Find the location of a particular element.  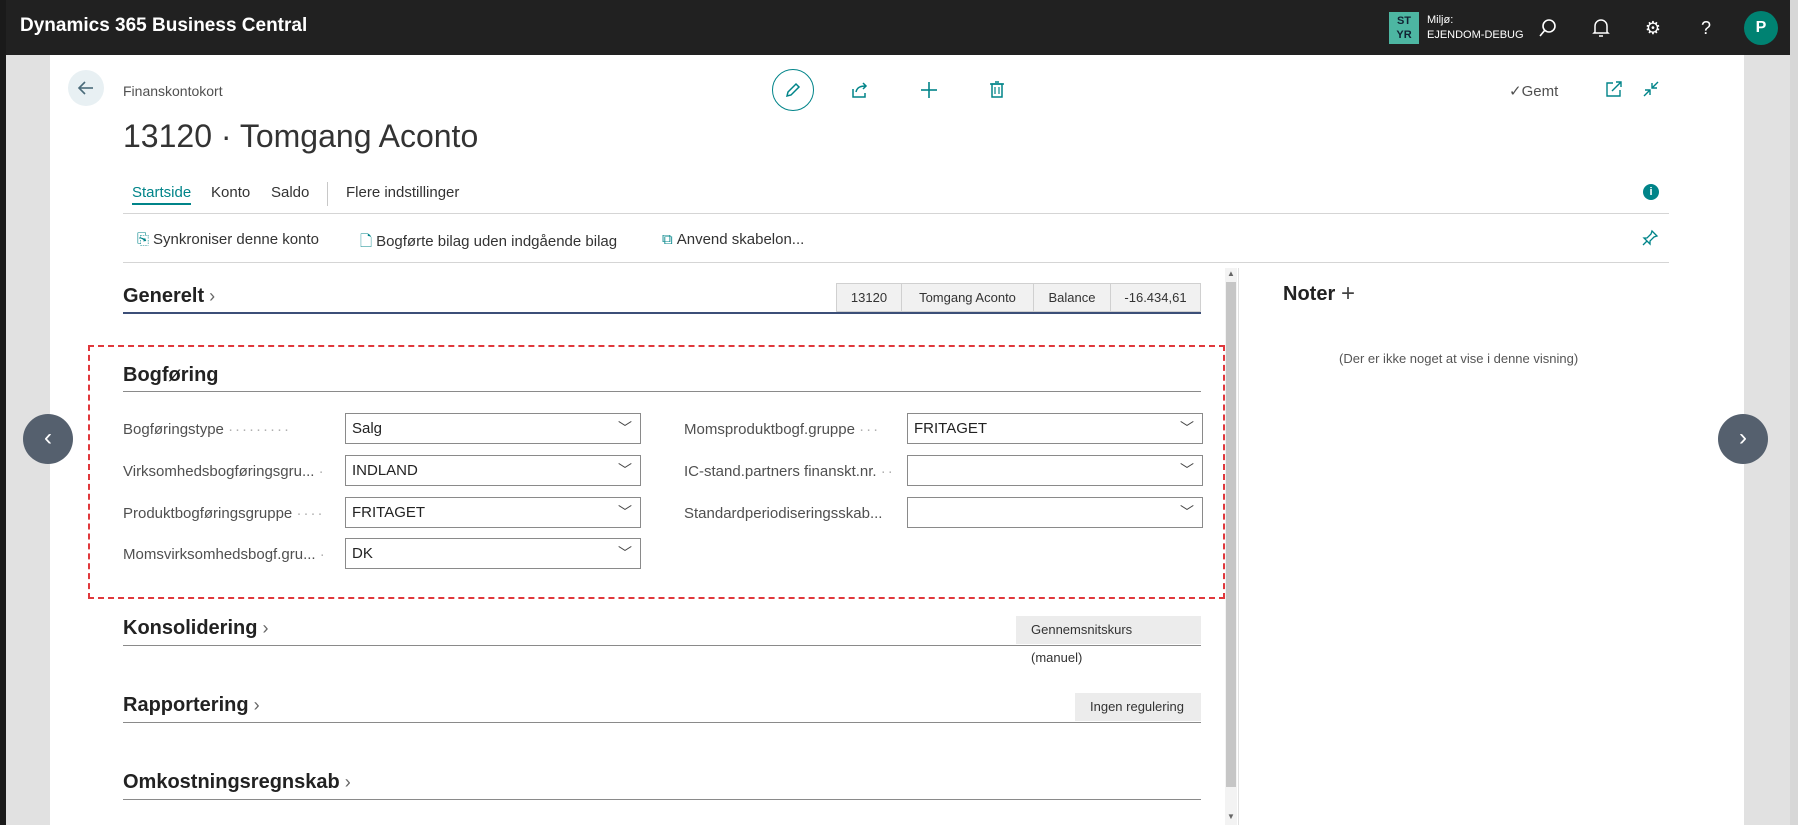

tab-startside: Startside is located at coordinates (162, 194).